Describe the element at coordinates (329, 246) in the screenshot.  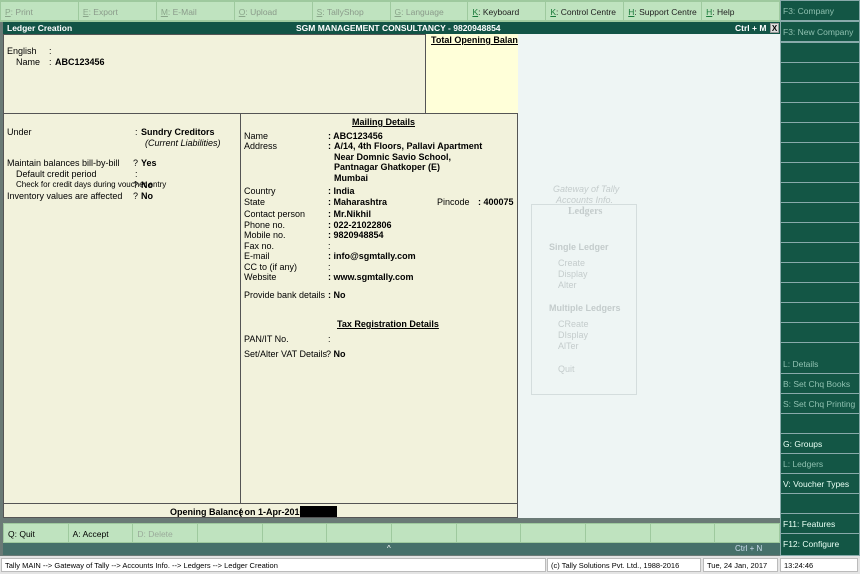
I see `fax-field: :` at that location.